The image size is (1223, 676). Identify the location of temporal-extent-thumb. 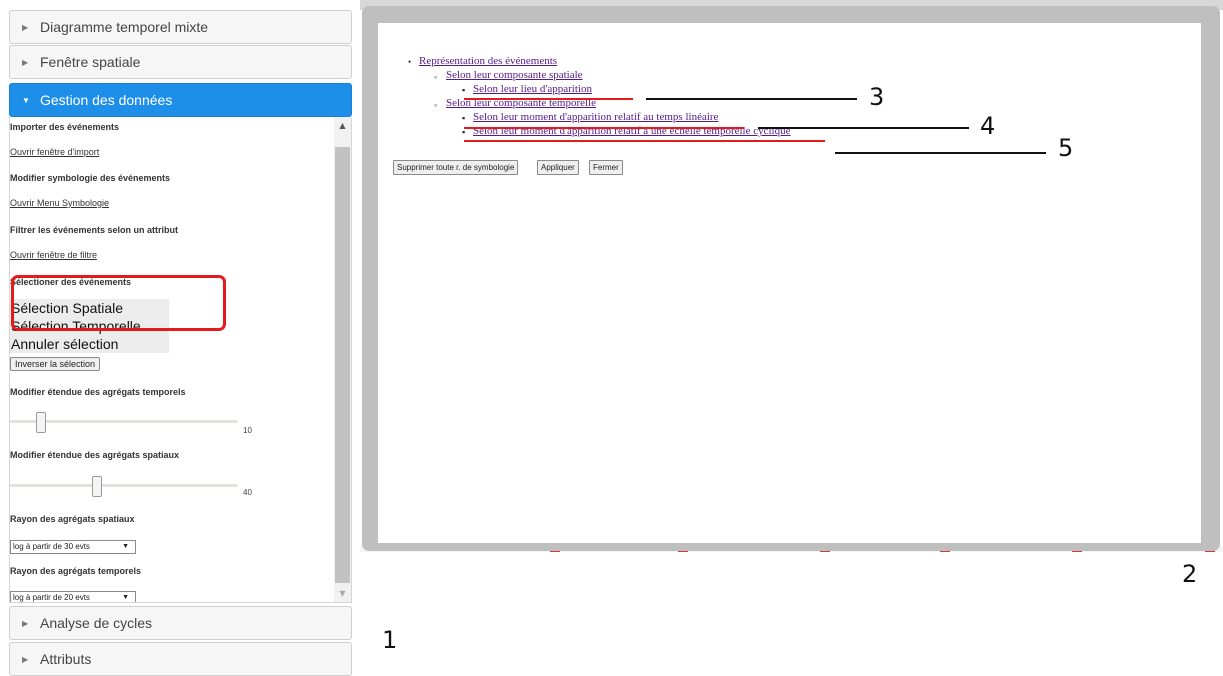
(41, 422).